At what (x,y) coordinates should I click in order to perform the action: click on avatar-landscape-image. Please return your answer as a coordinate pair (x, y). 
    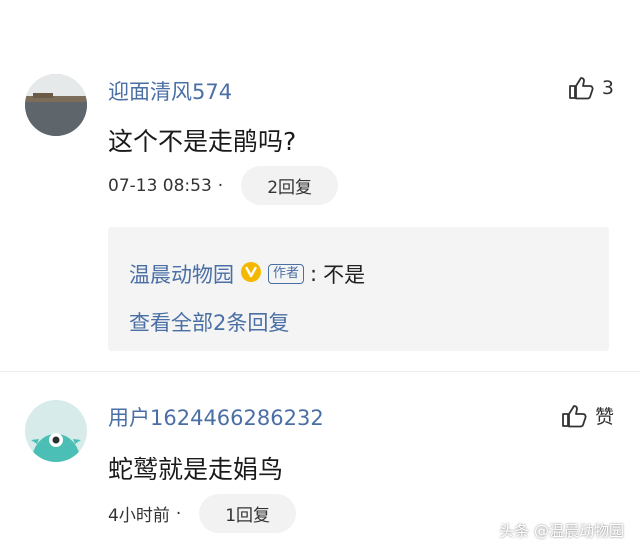
    Looking at the image, I should click on (56, 105).